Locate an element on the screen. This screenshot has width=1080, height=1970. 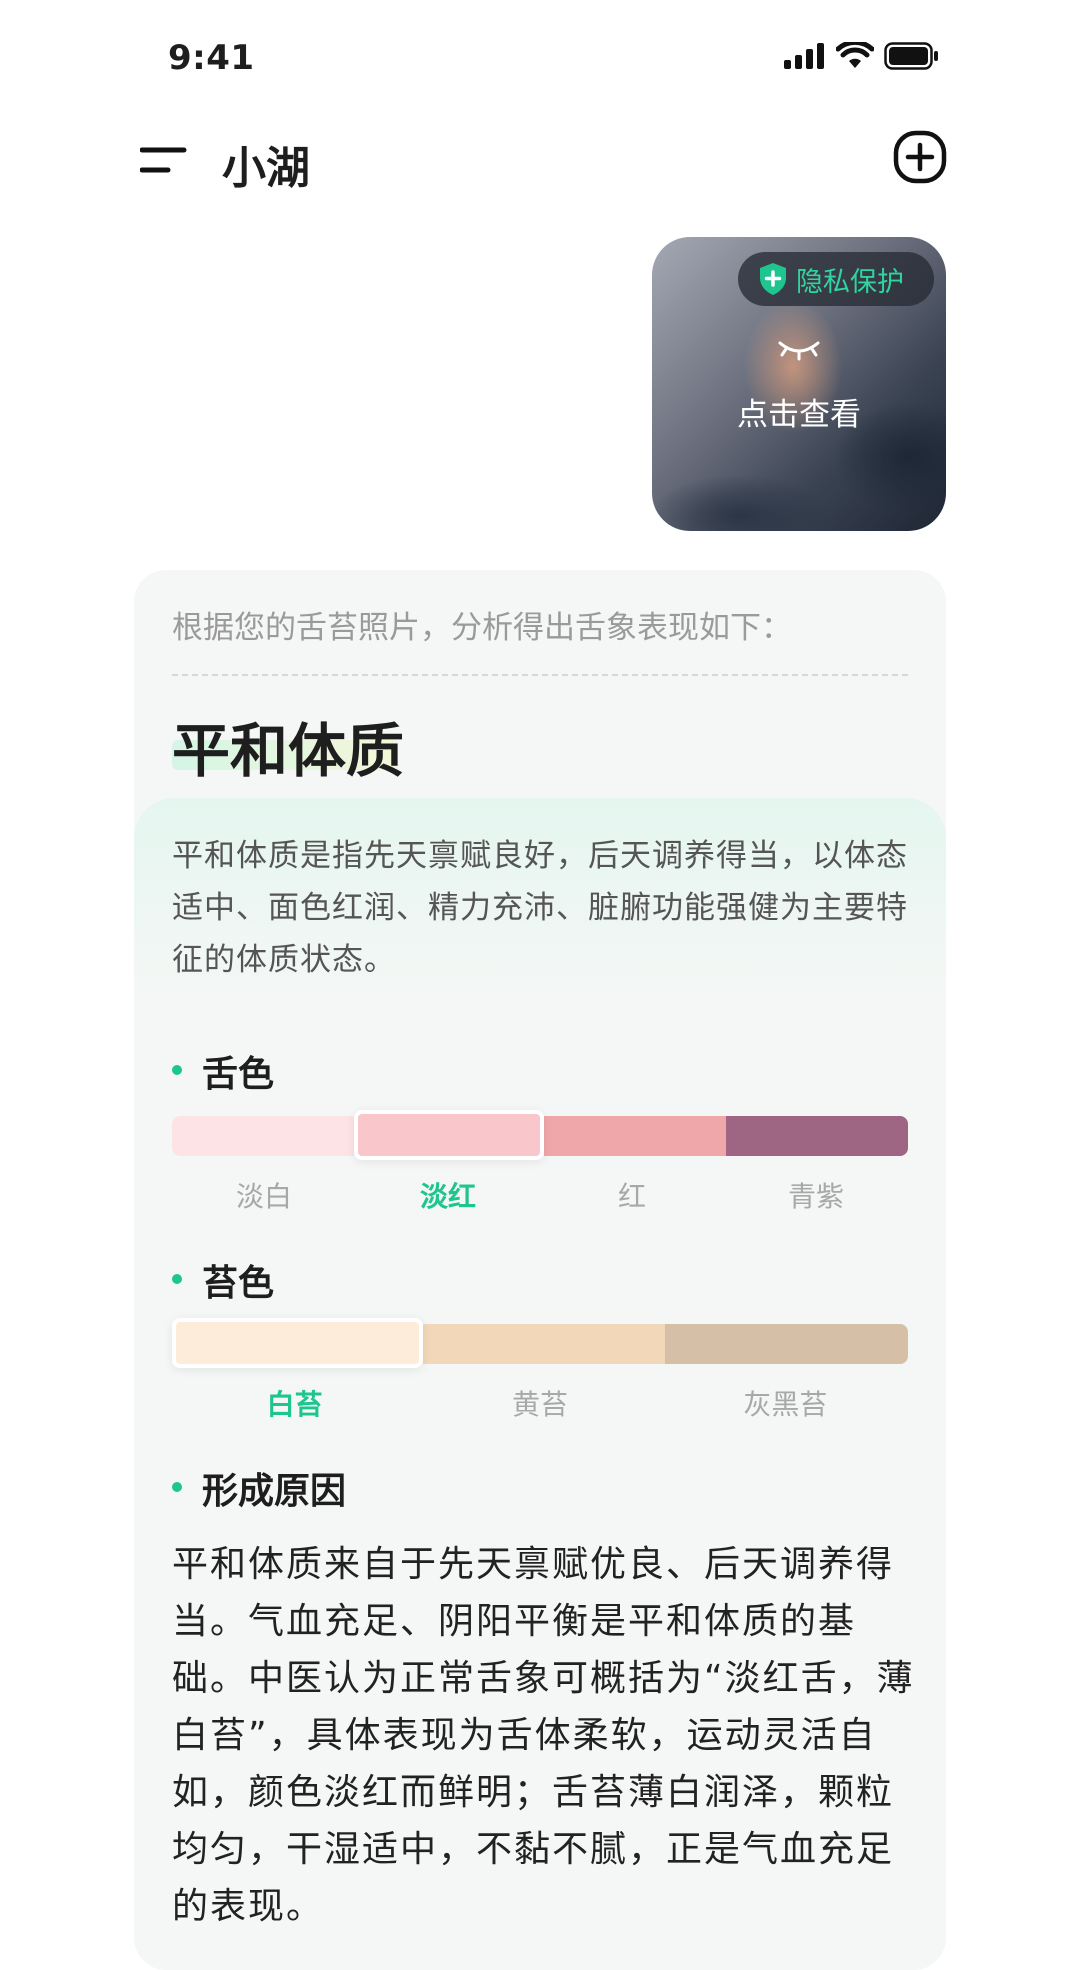
coating-color-labels: 白苔 黄苔 灰黑苔 is located at coordinates (540, 1403).